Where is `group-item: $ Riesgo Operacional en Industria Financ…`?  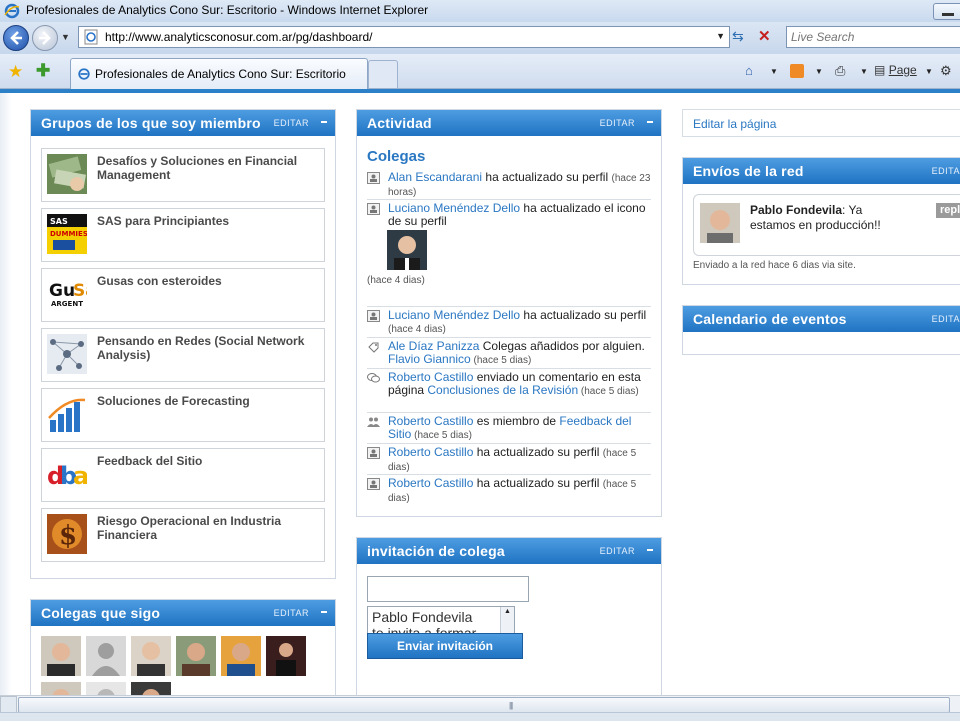
group-item: $ Riesgo Operacional en Industria Financ… is located at coordinates (183, 535).